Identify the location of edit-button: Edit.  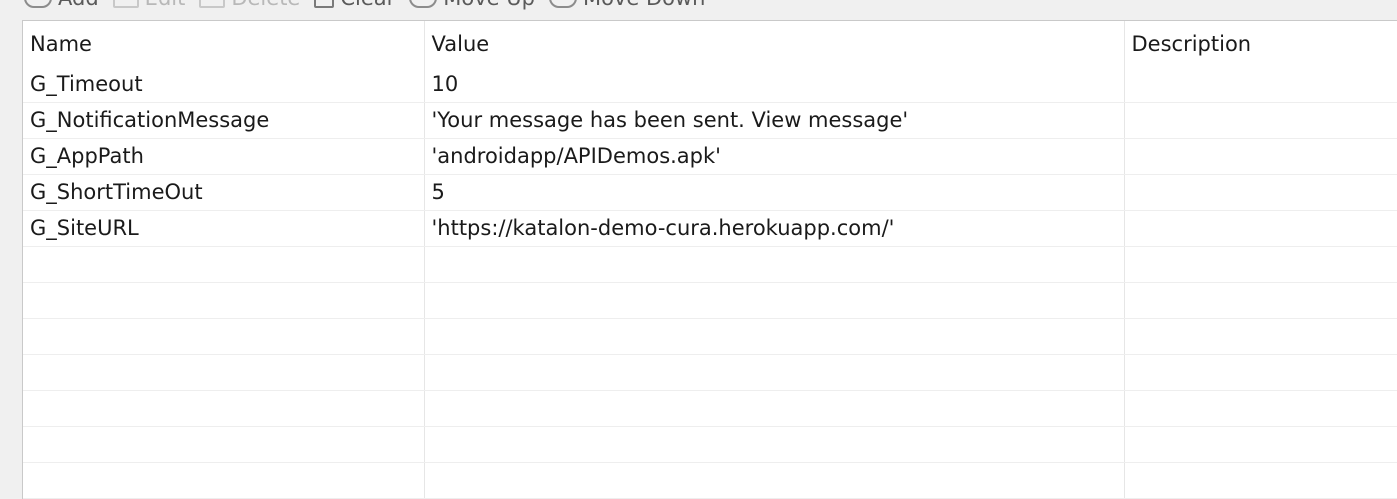
(149, 5).